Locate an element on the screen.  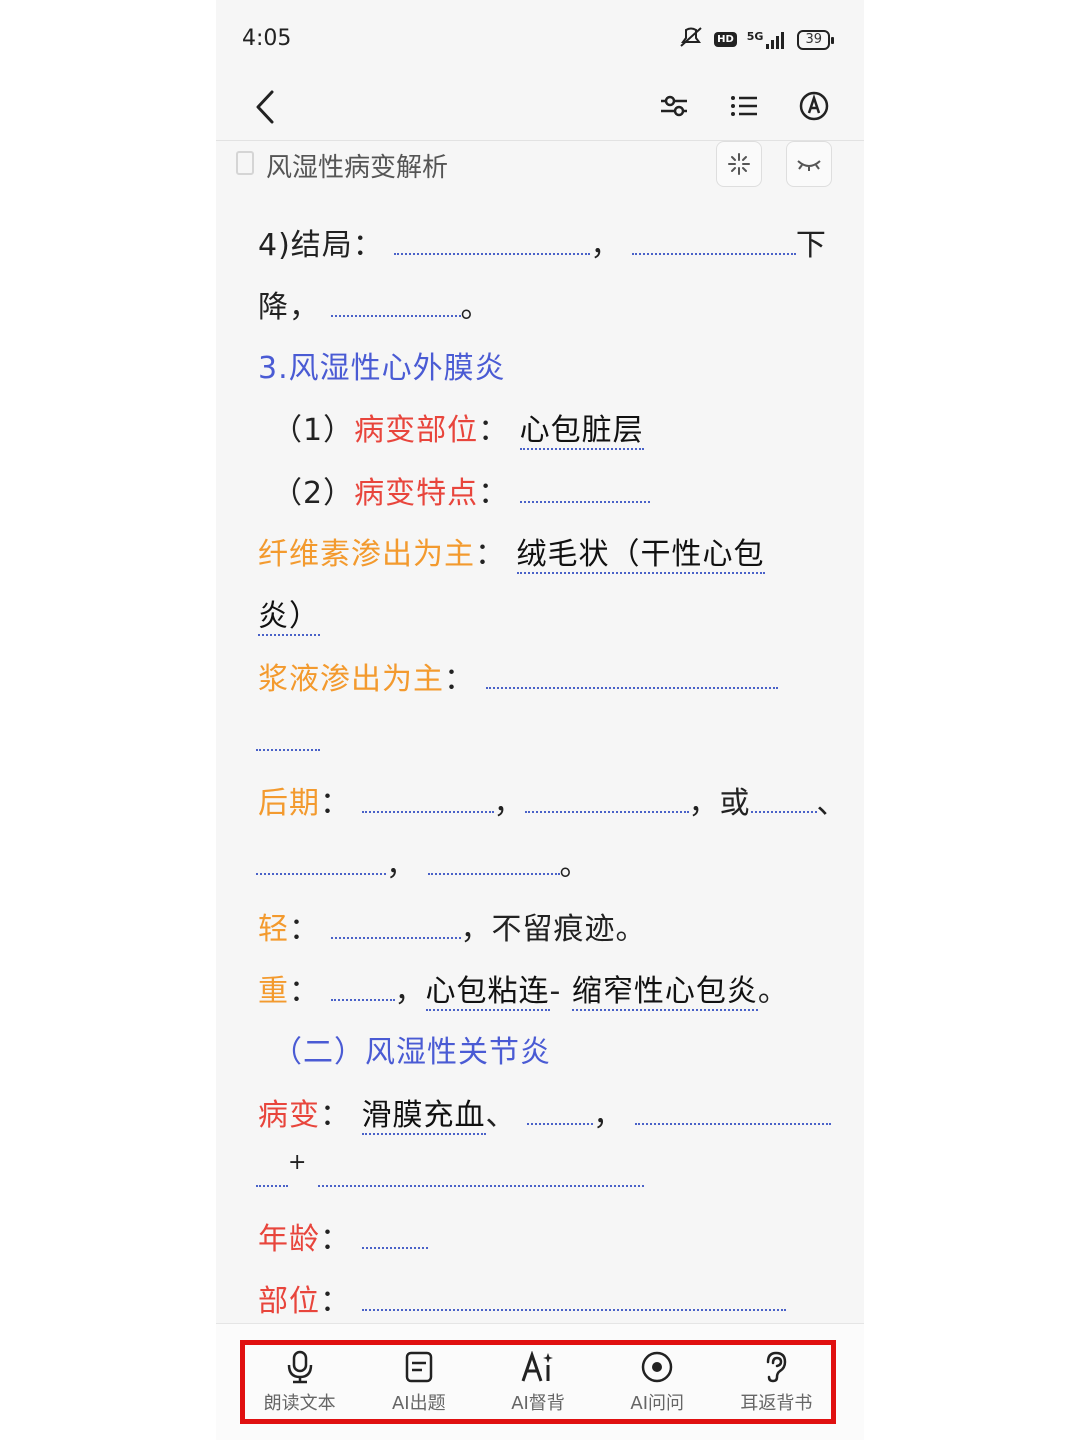
late-stage-line: 后期： ， ，或 、 is located at coordinates (561, 803).